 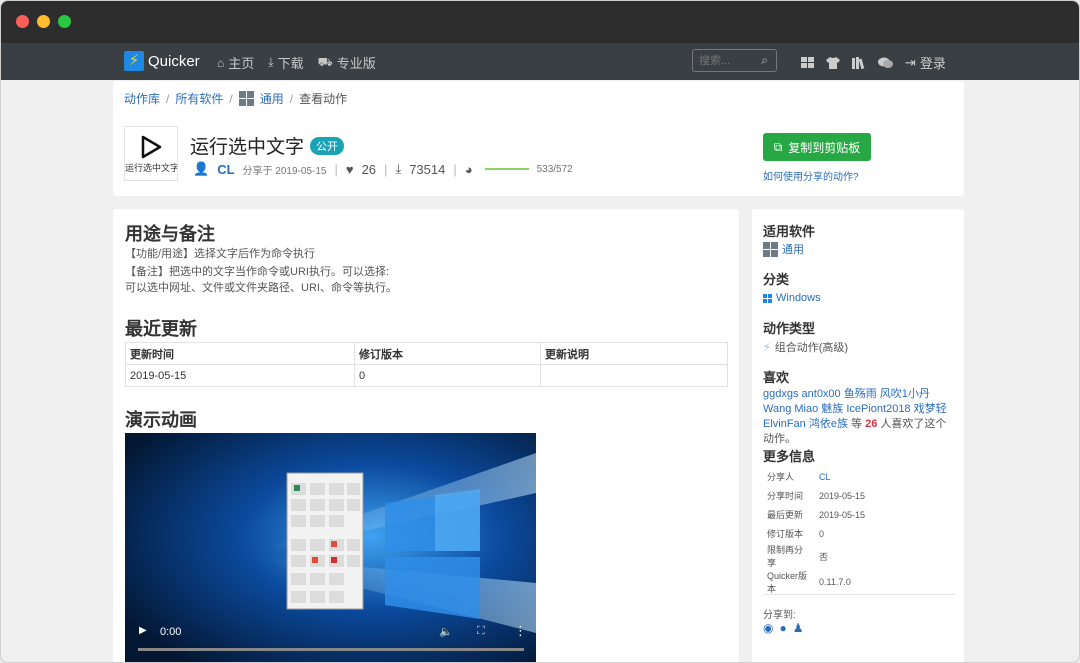 I want to click on title-bar, so click(x=540, y=22).